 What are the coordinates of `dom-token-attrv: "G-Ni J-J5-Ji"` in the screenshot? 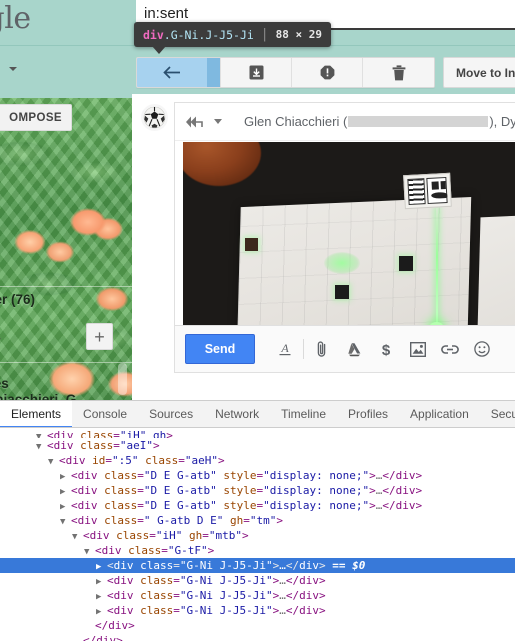 It's located at (226, 580).